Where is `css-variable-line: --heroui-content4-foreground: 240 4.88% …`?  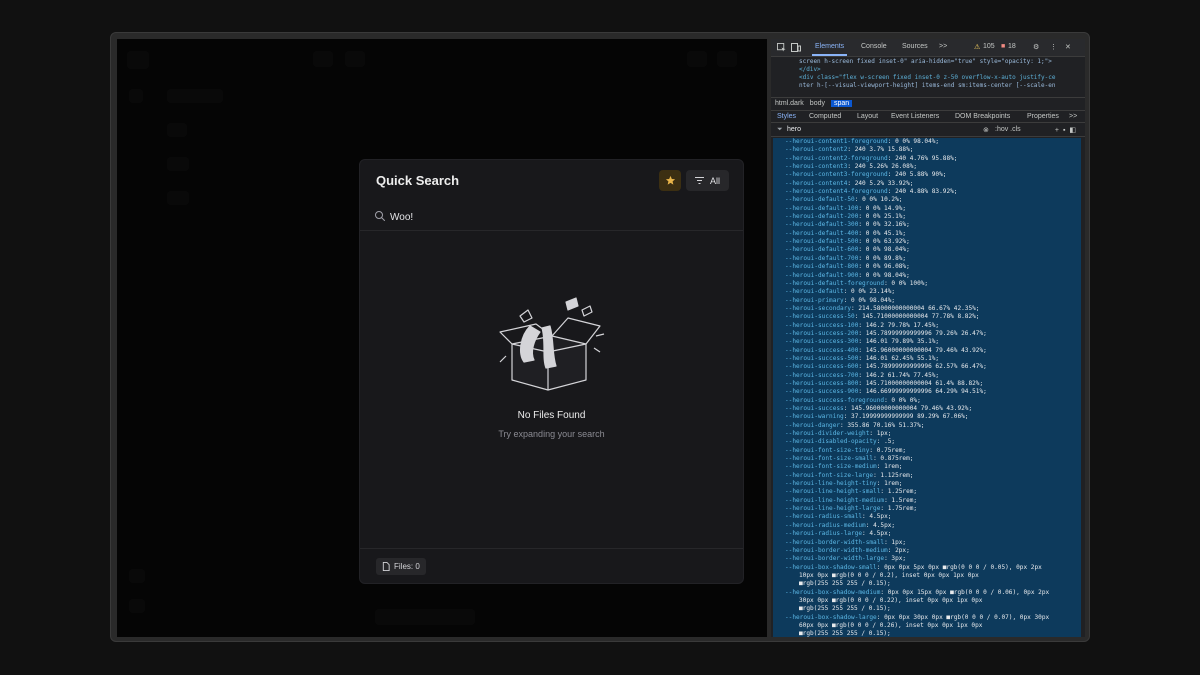
css-variable-line: --heroui-content4-foreground: 240 4.88% … is located at coordinates (933, 192).